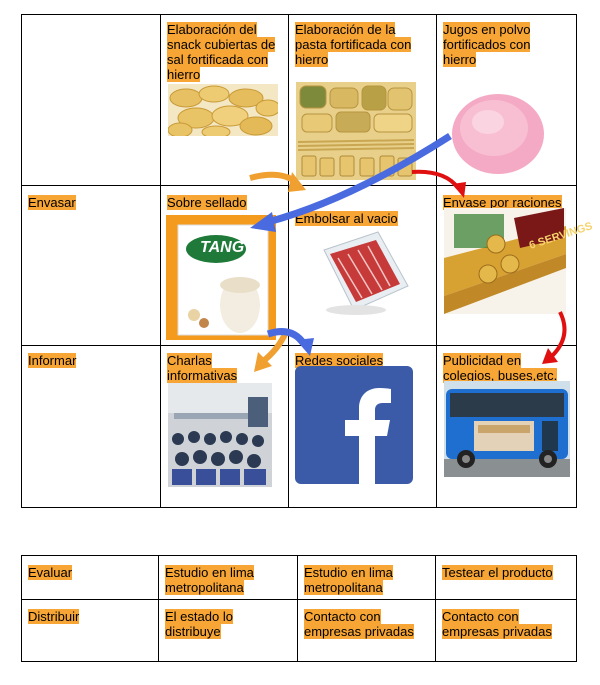 This screenshot has width=600, height=685. Describe the element at coordinates (305, 347) in the screenshot. I see `arrow-blue-mid-head` at that location.